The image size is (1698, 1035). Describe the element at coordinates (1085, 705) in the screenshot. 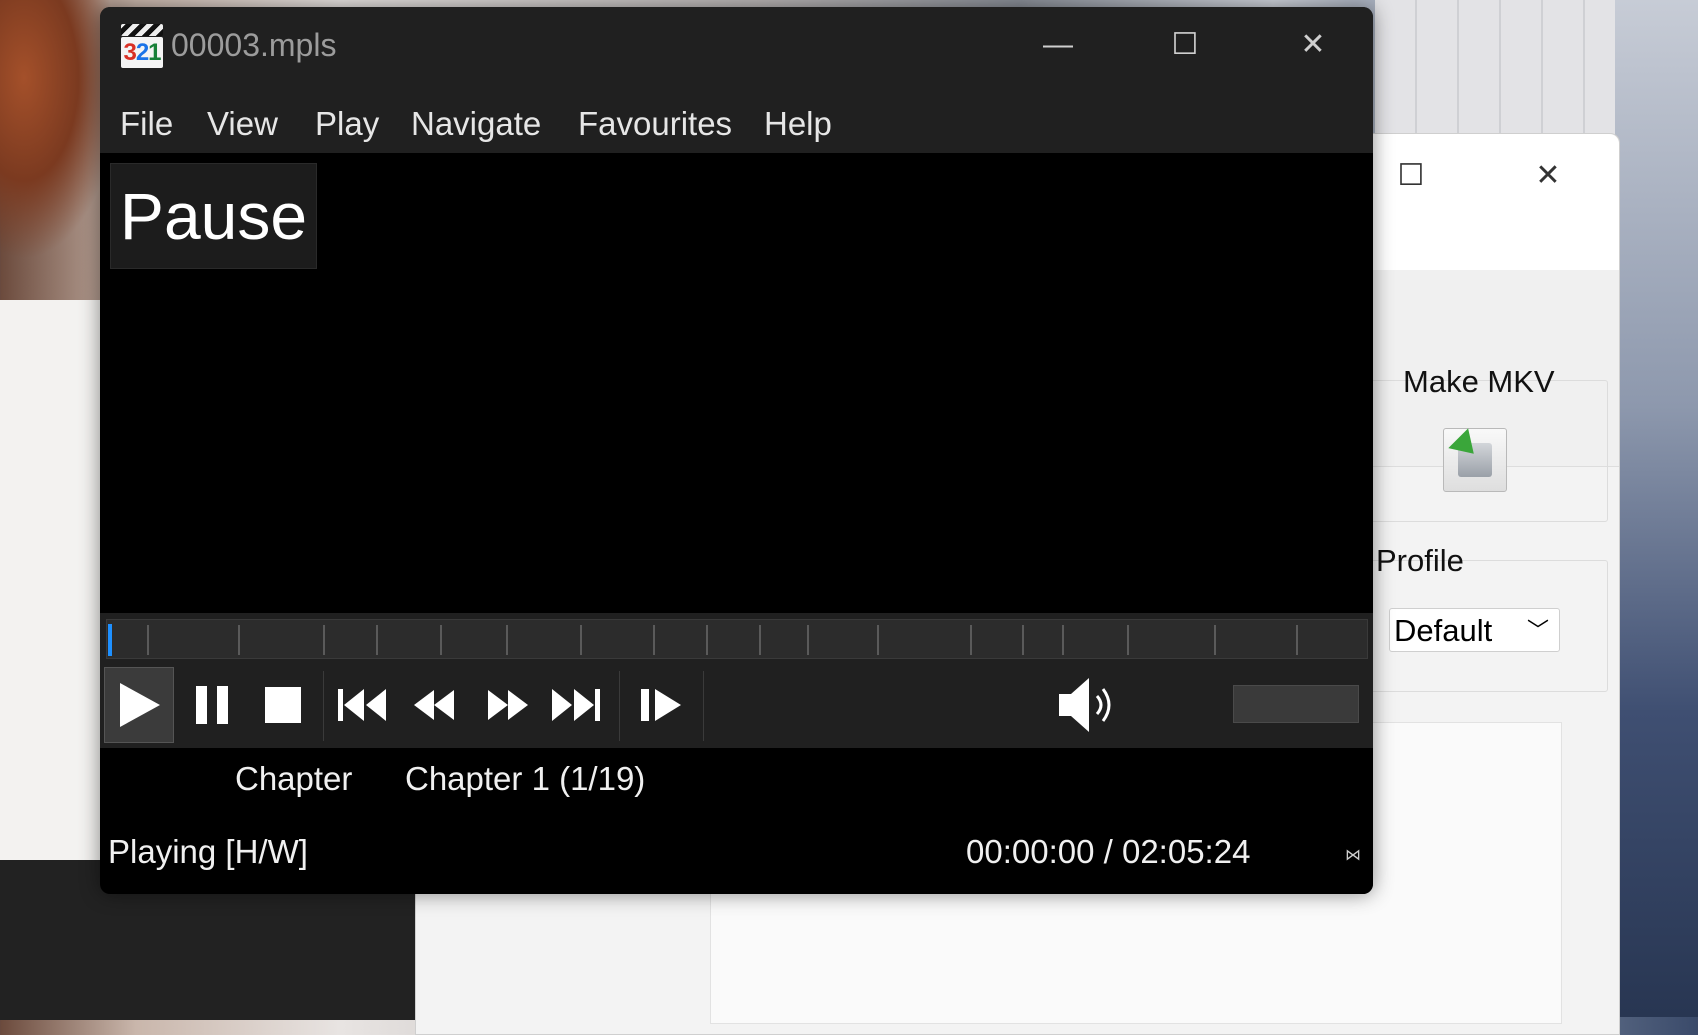

I see `speaker-icon` at that location.